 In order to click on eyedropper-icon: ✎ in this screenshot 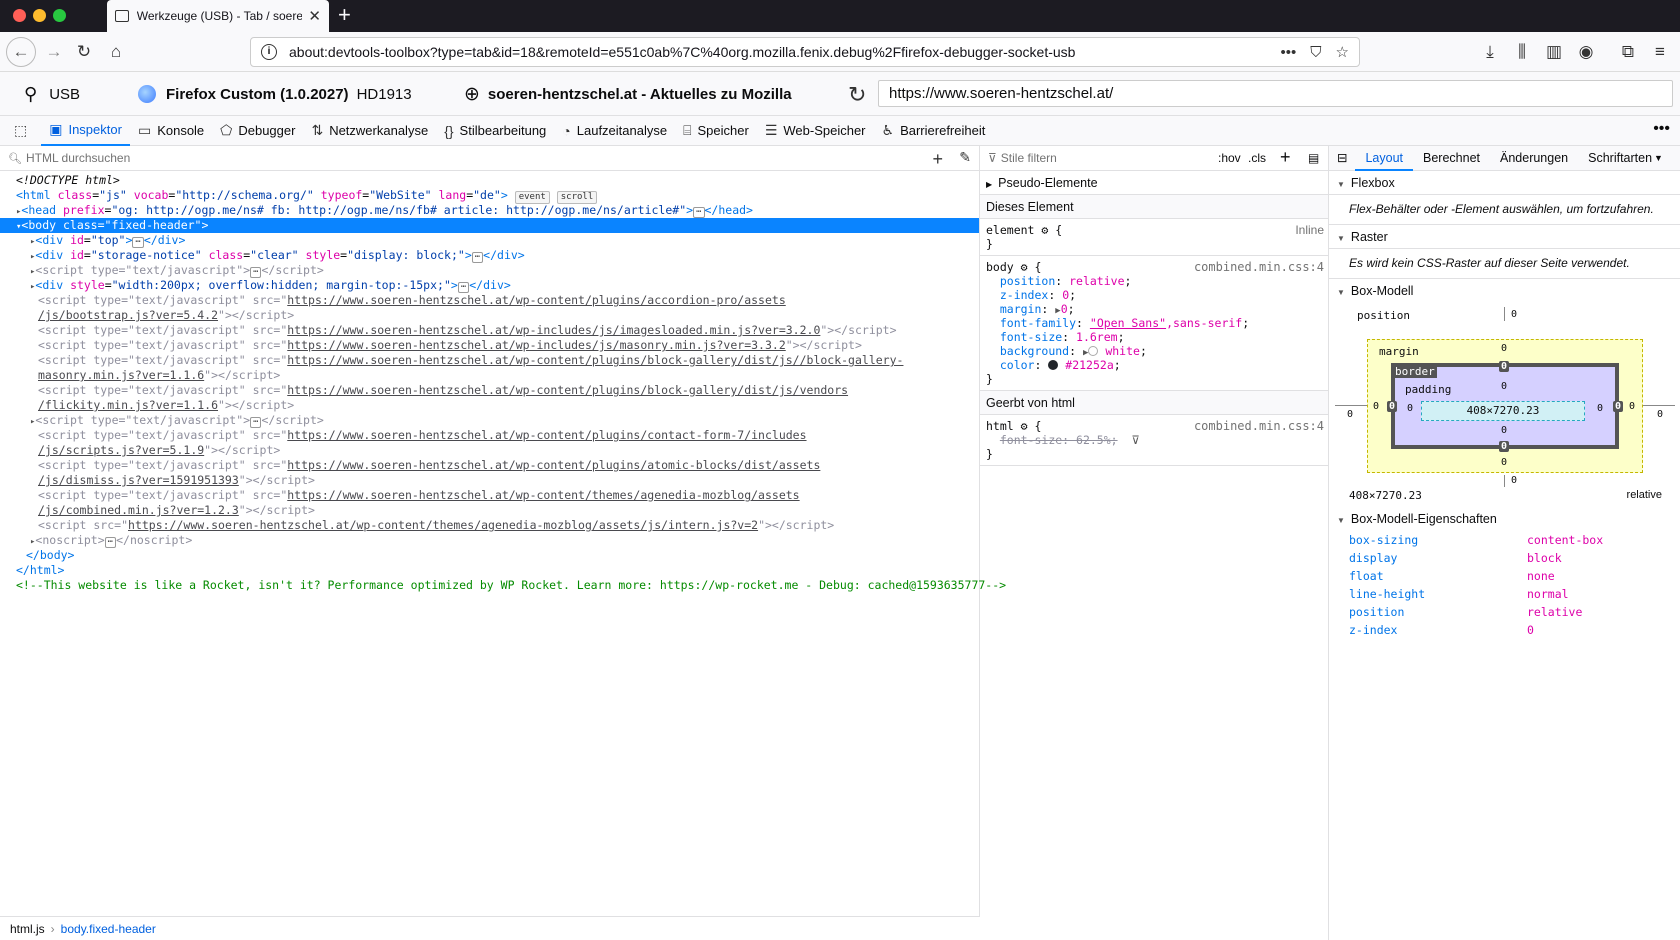, I will do `click(965, 157)`.